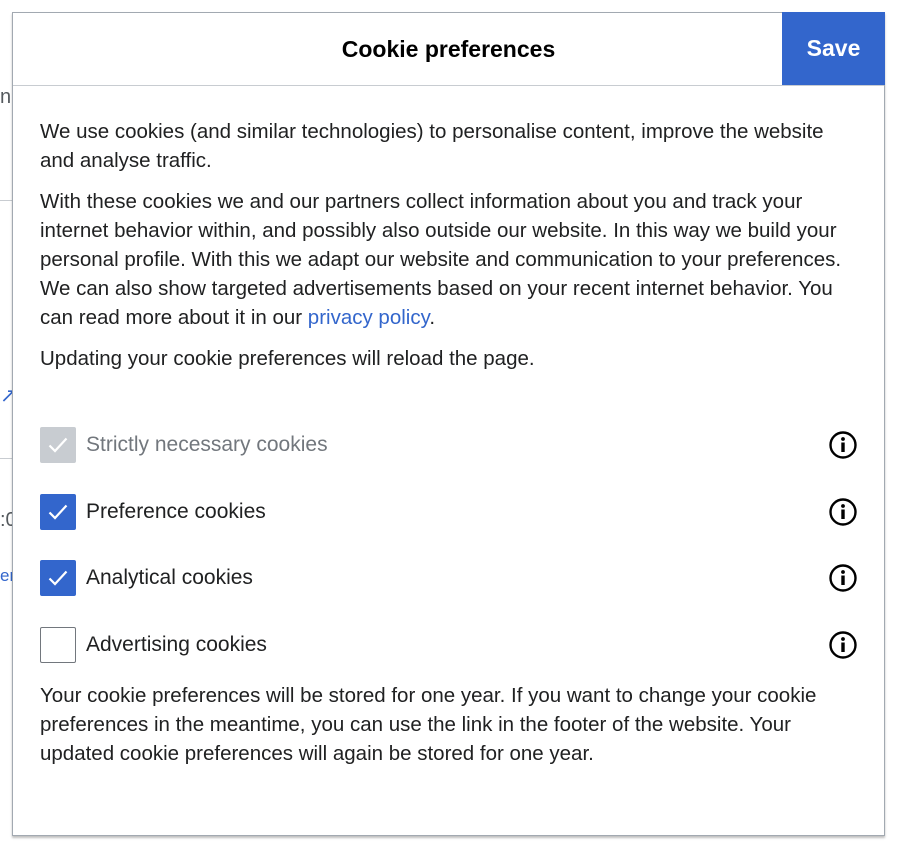 The width and height of the screenshot is (897, 851). I want to click on background-text-fragment: n, so click(6, 97).